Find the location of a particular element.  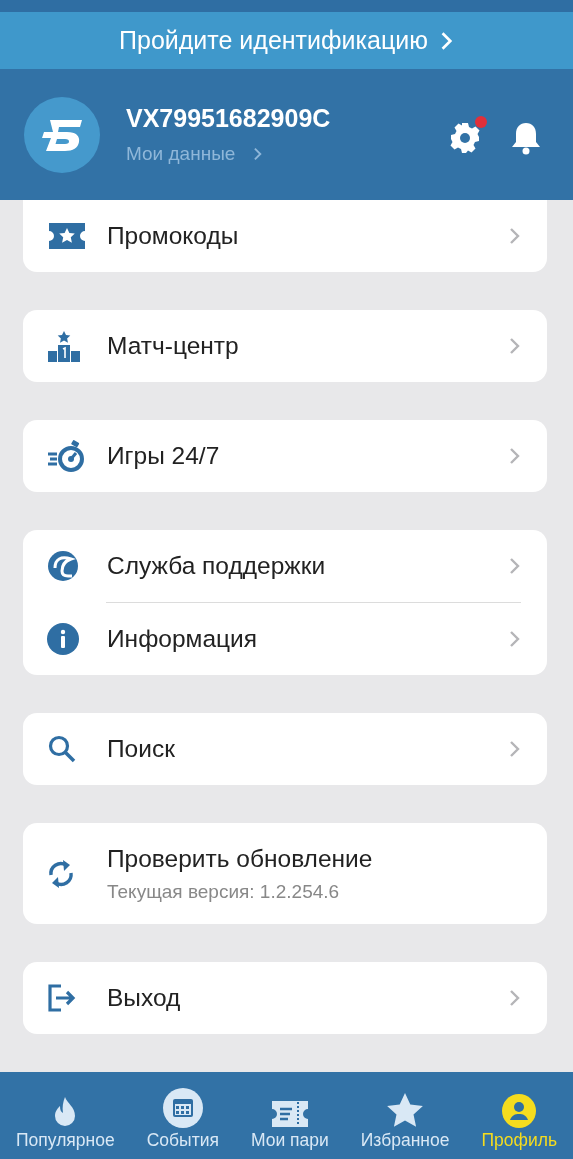

menu-item: Информация is located at coordinates (285, 639).